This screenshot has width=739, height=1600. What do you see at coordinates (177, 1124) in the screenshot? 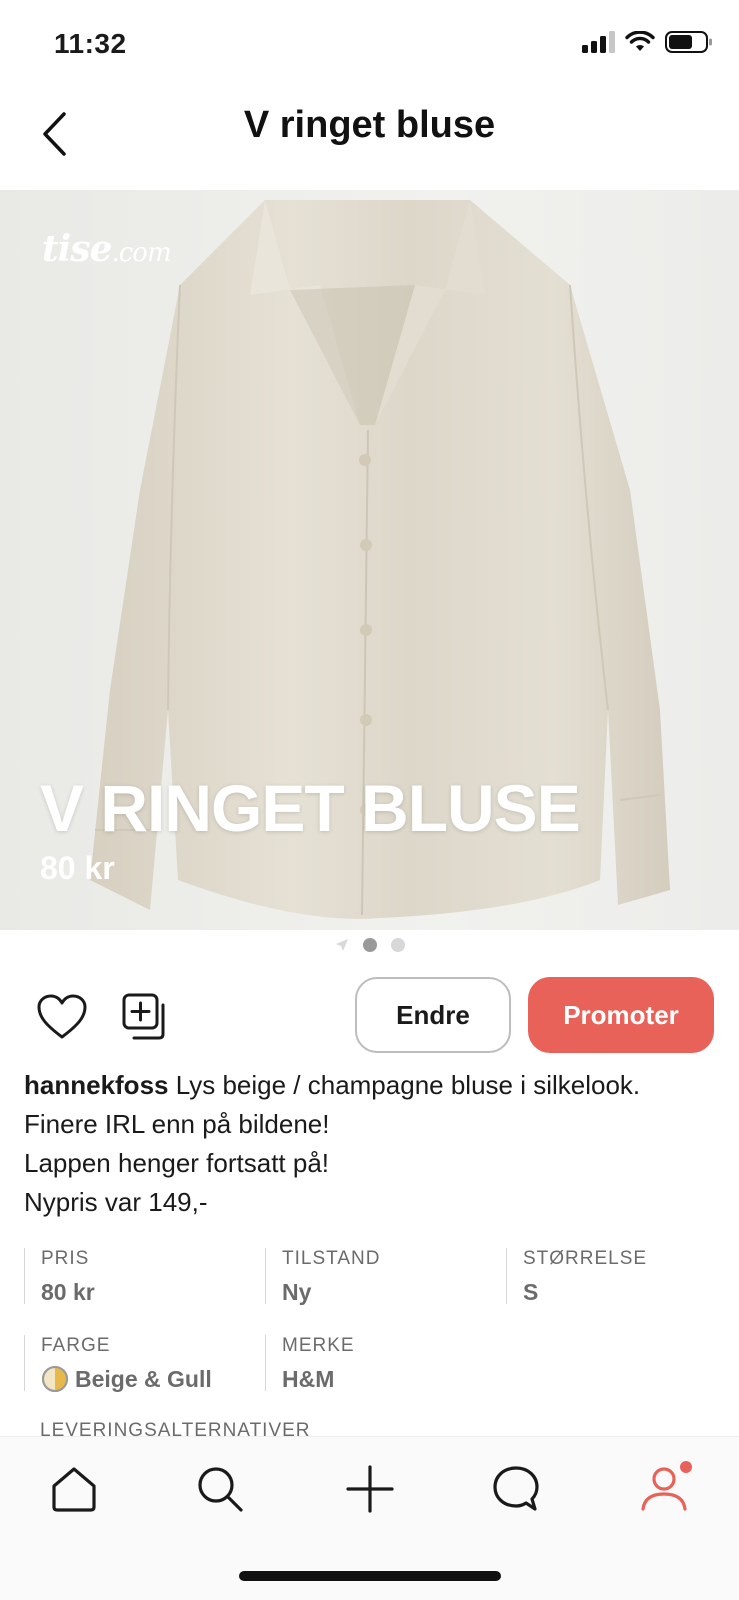
I see `description-line: Finere IRL enn på bildene!` at bounding box center [177, 1124].